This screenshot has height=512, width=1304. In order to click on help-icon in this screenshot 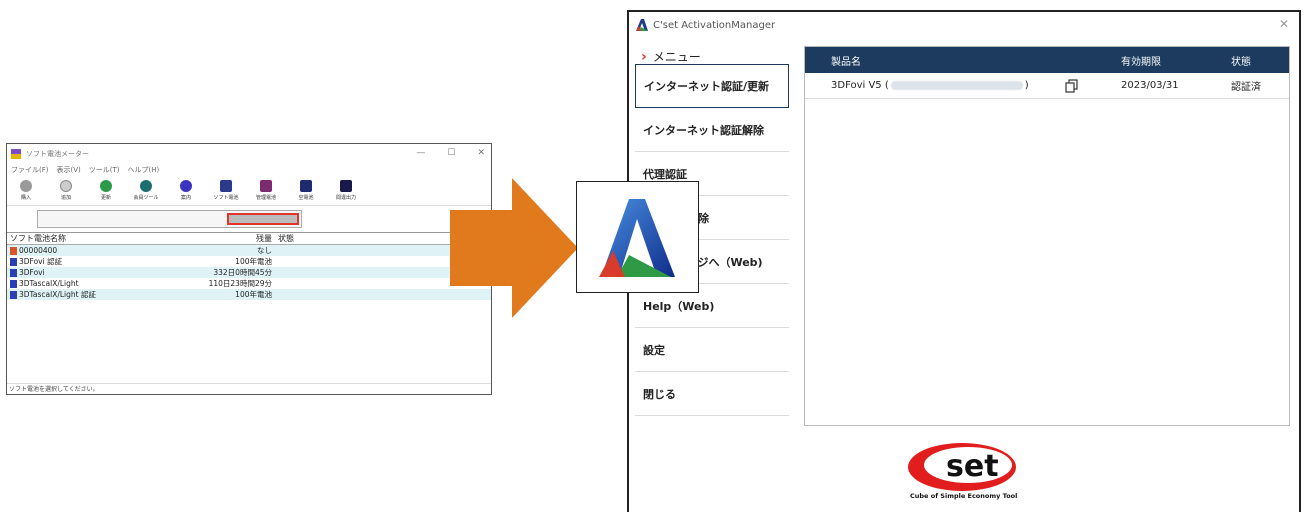, I will do `click(186, 186)`.